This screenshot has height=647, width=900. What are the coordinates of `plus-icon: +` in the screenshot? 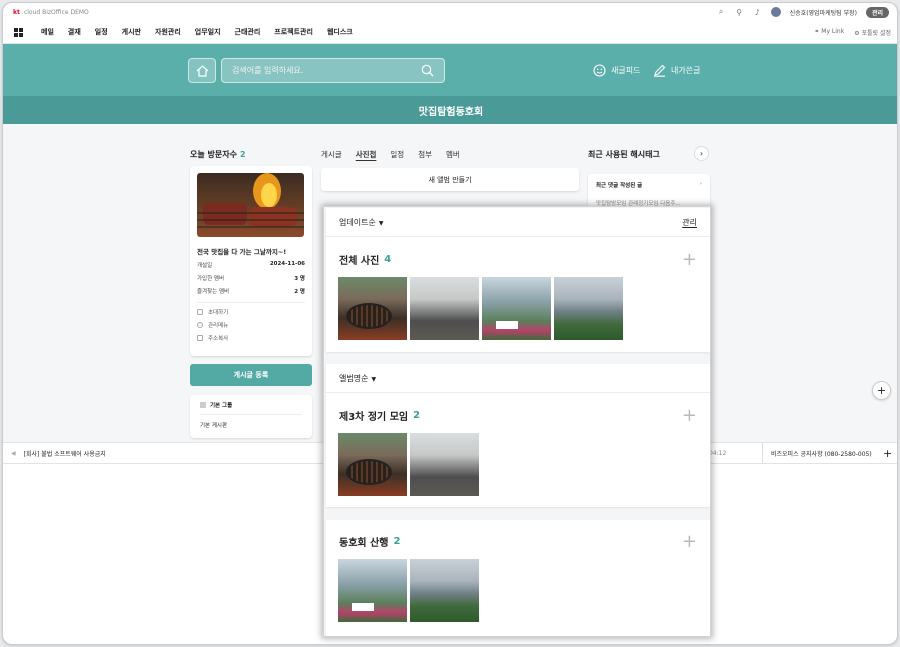 It's located at (887, 453).